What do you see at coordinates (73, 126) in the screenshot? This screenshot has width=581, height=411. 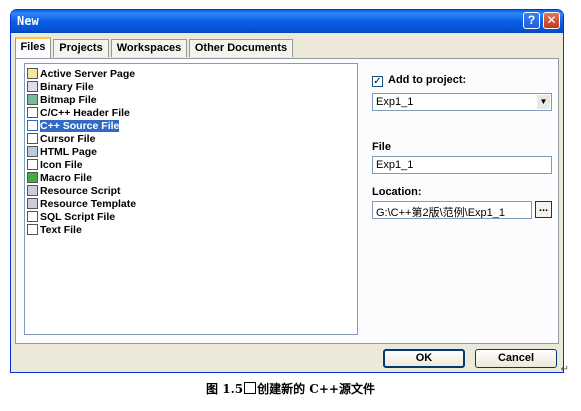 I see `list-item: C++ Source File` at bounding box center [73, 126].